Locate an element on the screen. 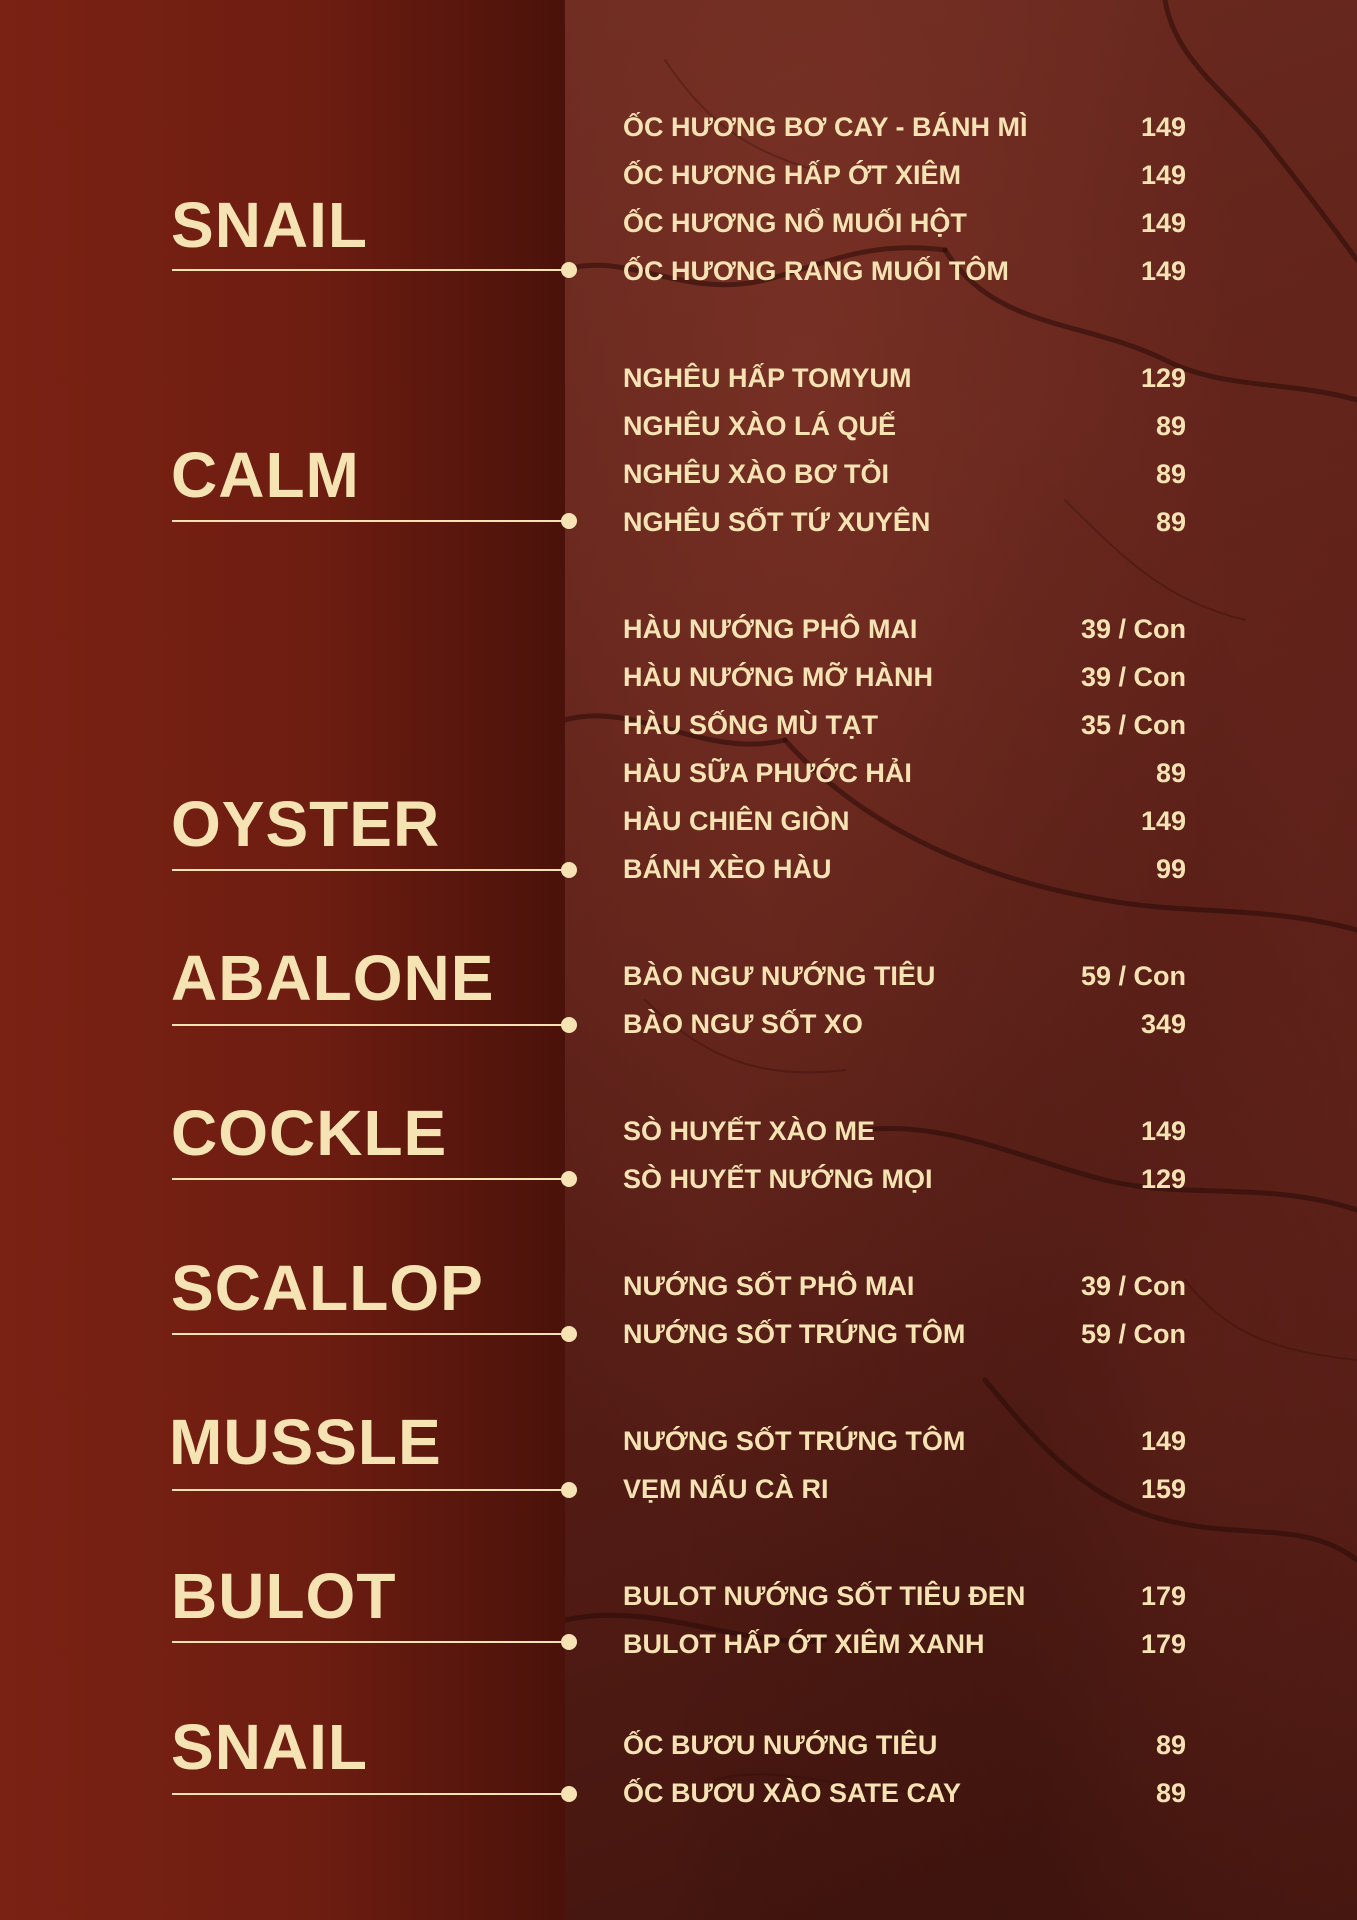 The height and width of the screenshot is (1920, 1357). menu-item: NGHÊU HẤP TOMYUM 129 is located at coordinates (904, 378).